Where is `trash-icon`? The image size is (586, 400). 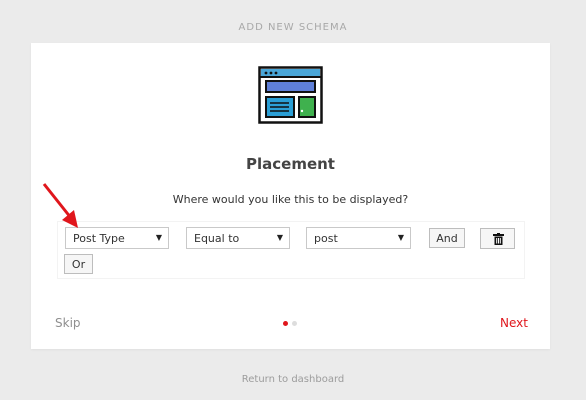 trash-icon is located at coordinates (498, 239).